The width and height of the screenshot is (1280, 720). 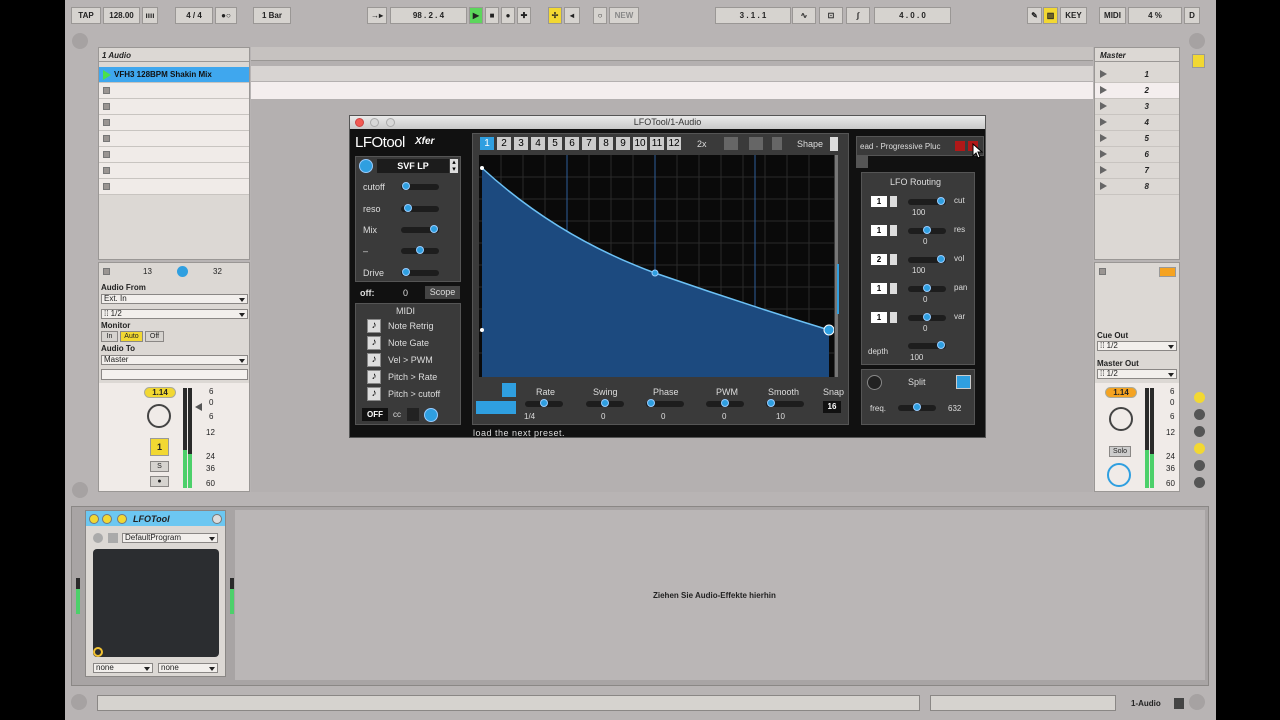 I want to click on drive-slider, so click(x=420, y=272).